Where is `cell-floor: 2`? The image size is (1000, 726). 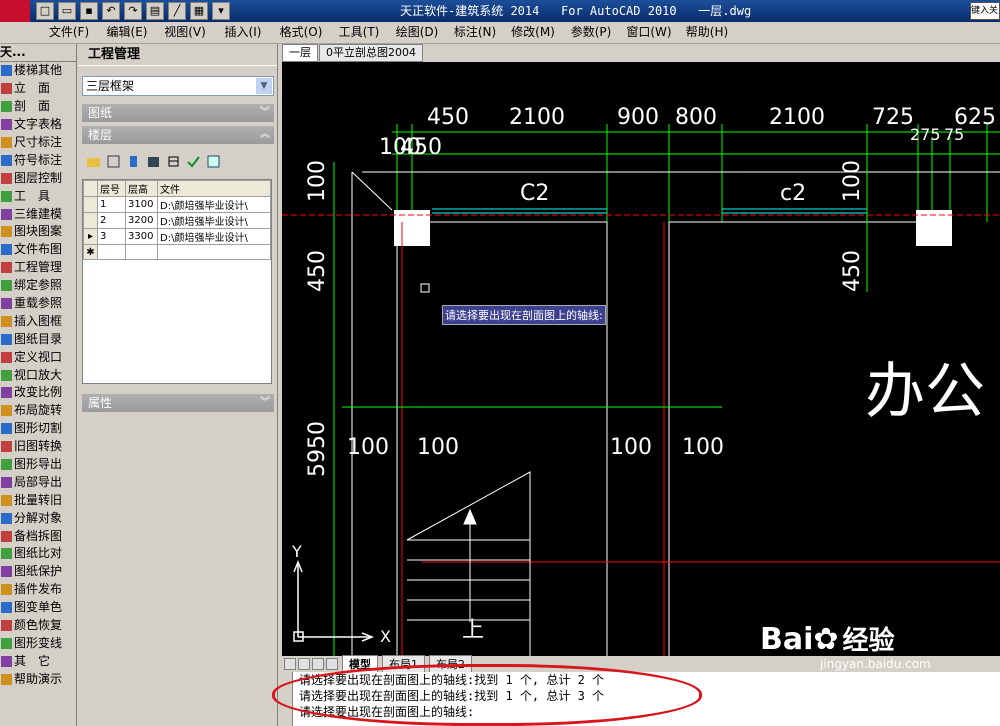
cell-floor: 2 is located at coordinates (111, 220).